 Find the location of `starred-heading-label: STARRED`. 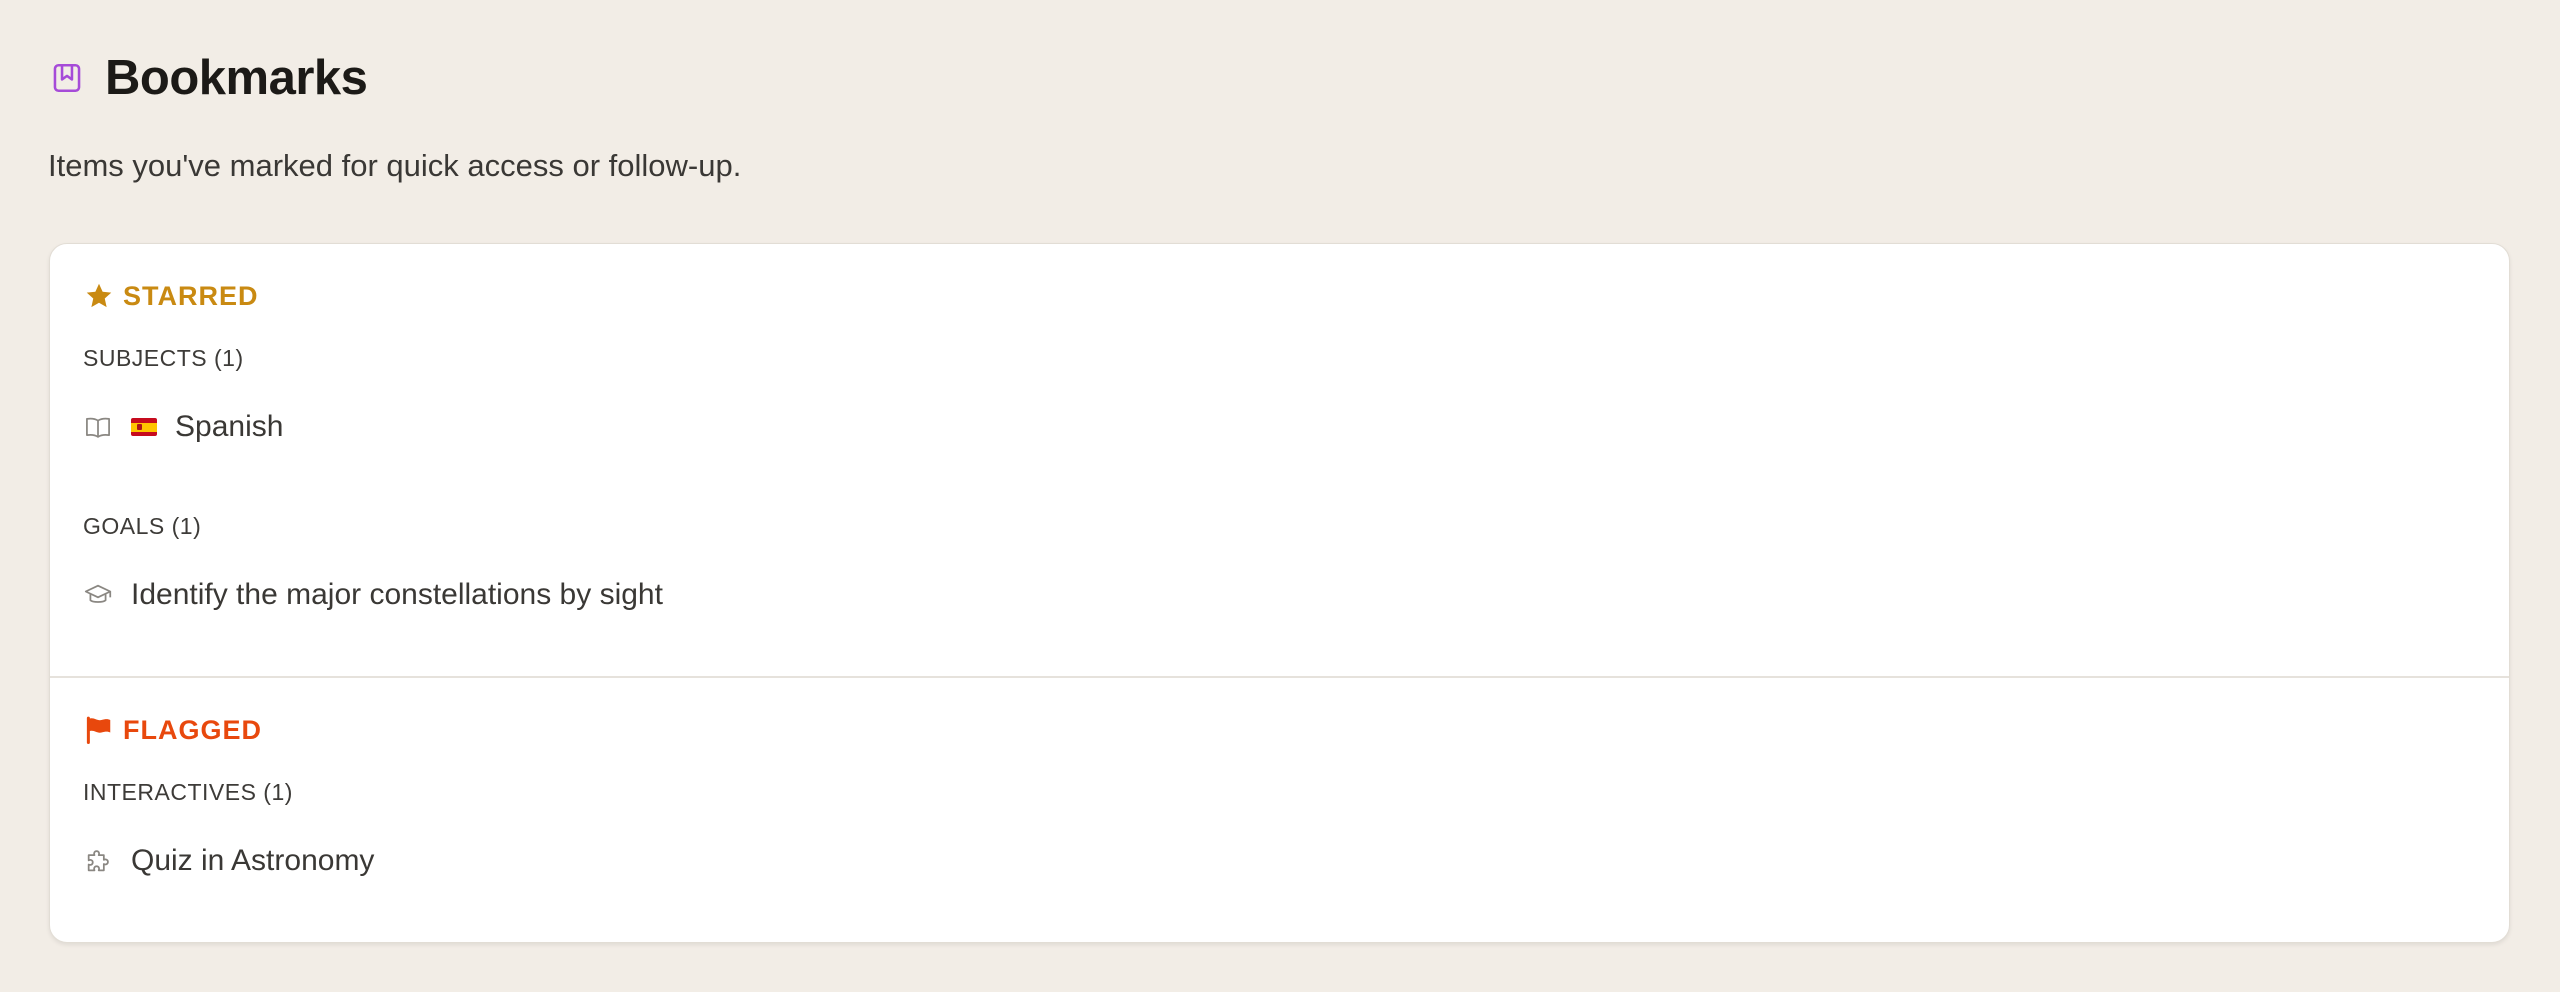

starred-heading-label: STARRED is located at coordinates (191, 296).